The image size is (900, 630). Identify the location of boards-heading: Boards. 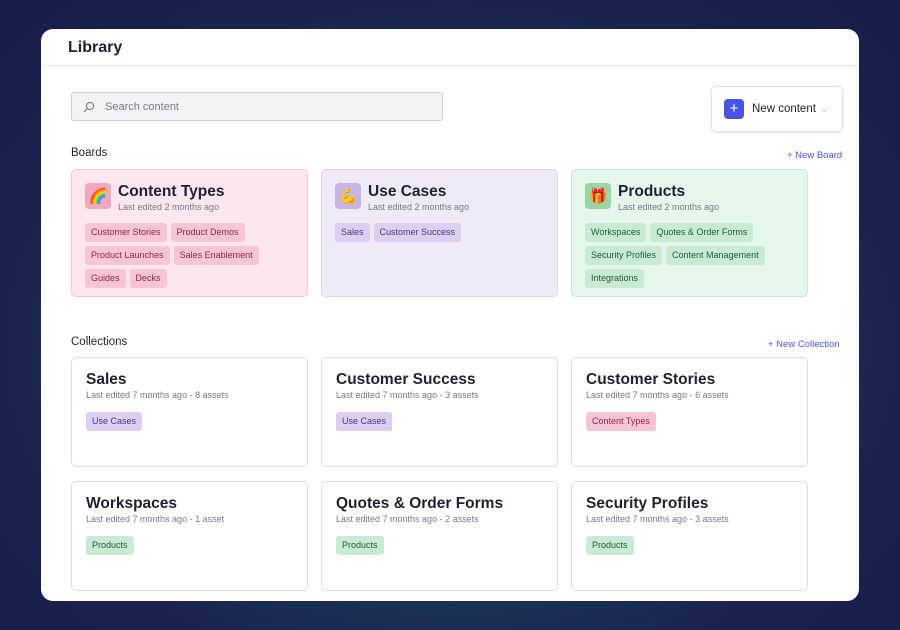
(89, 153).